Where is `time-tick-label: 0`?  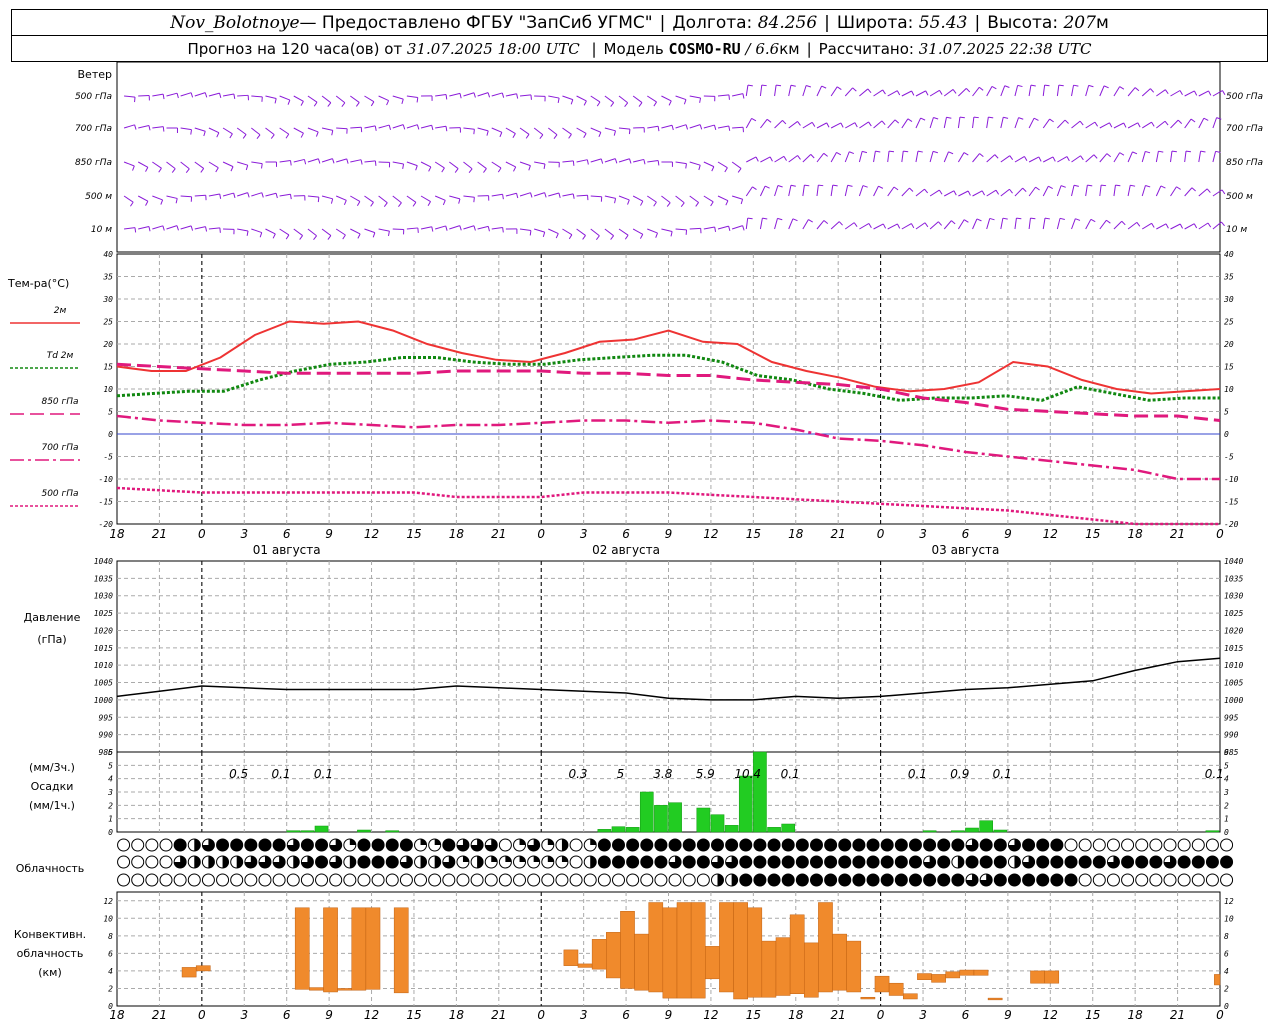 time-tick-label: 0 is located at coordinates (202, 534).